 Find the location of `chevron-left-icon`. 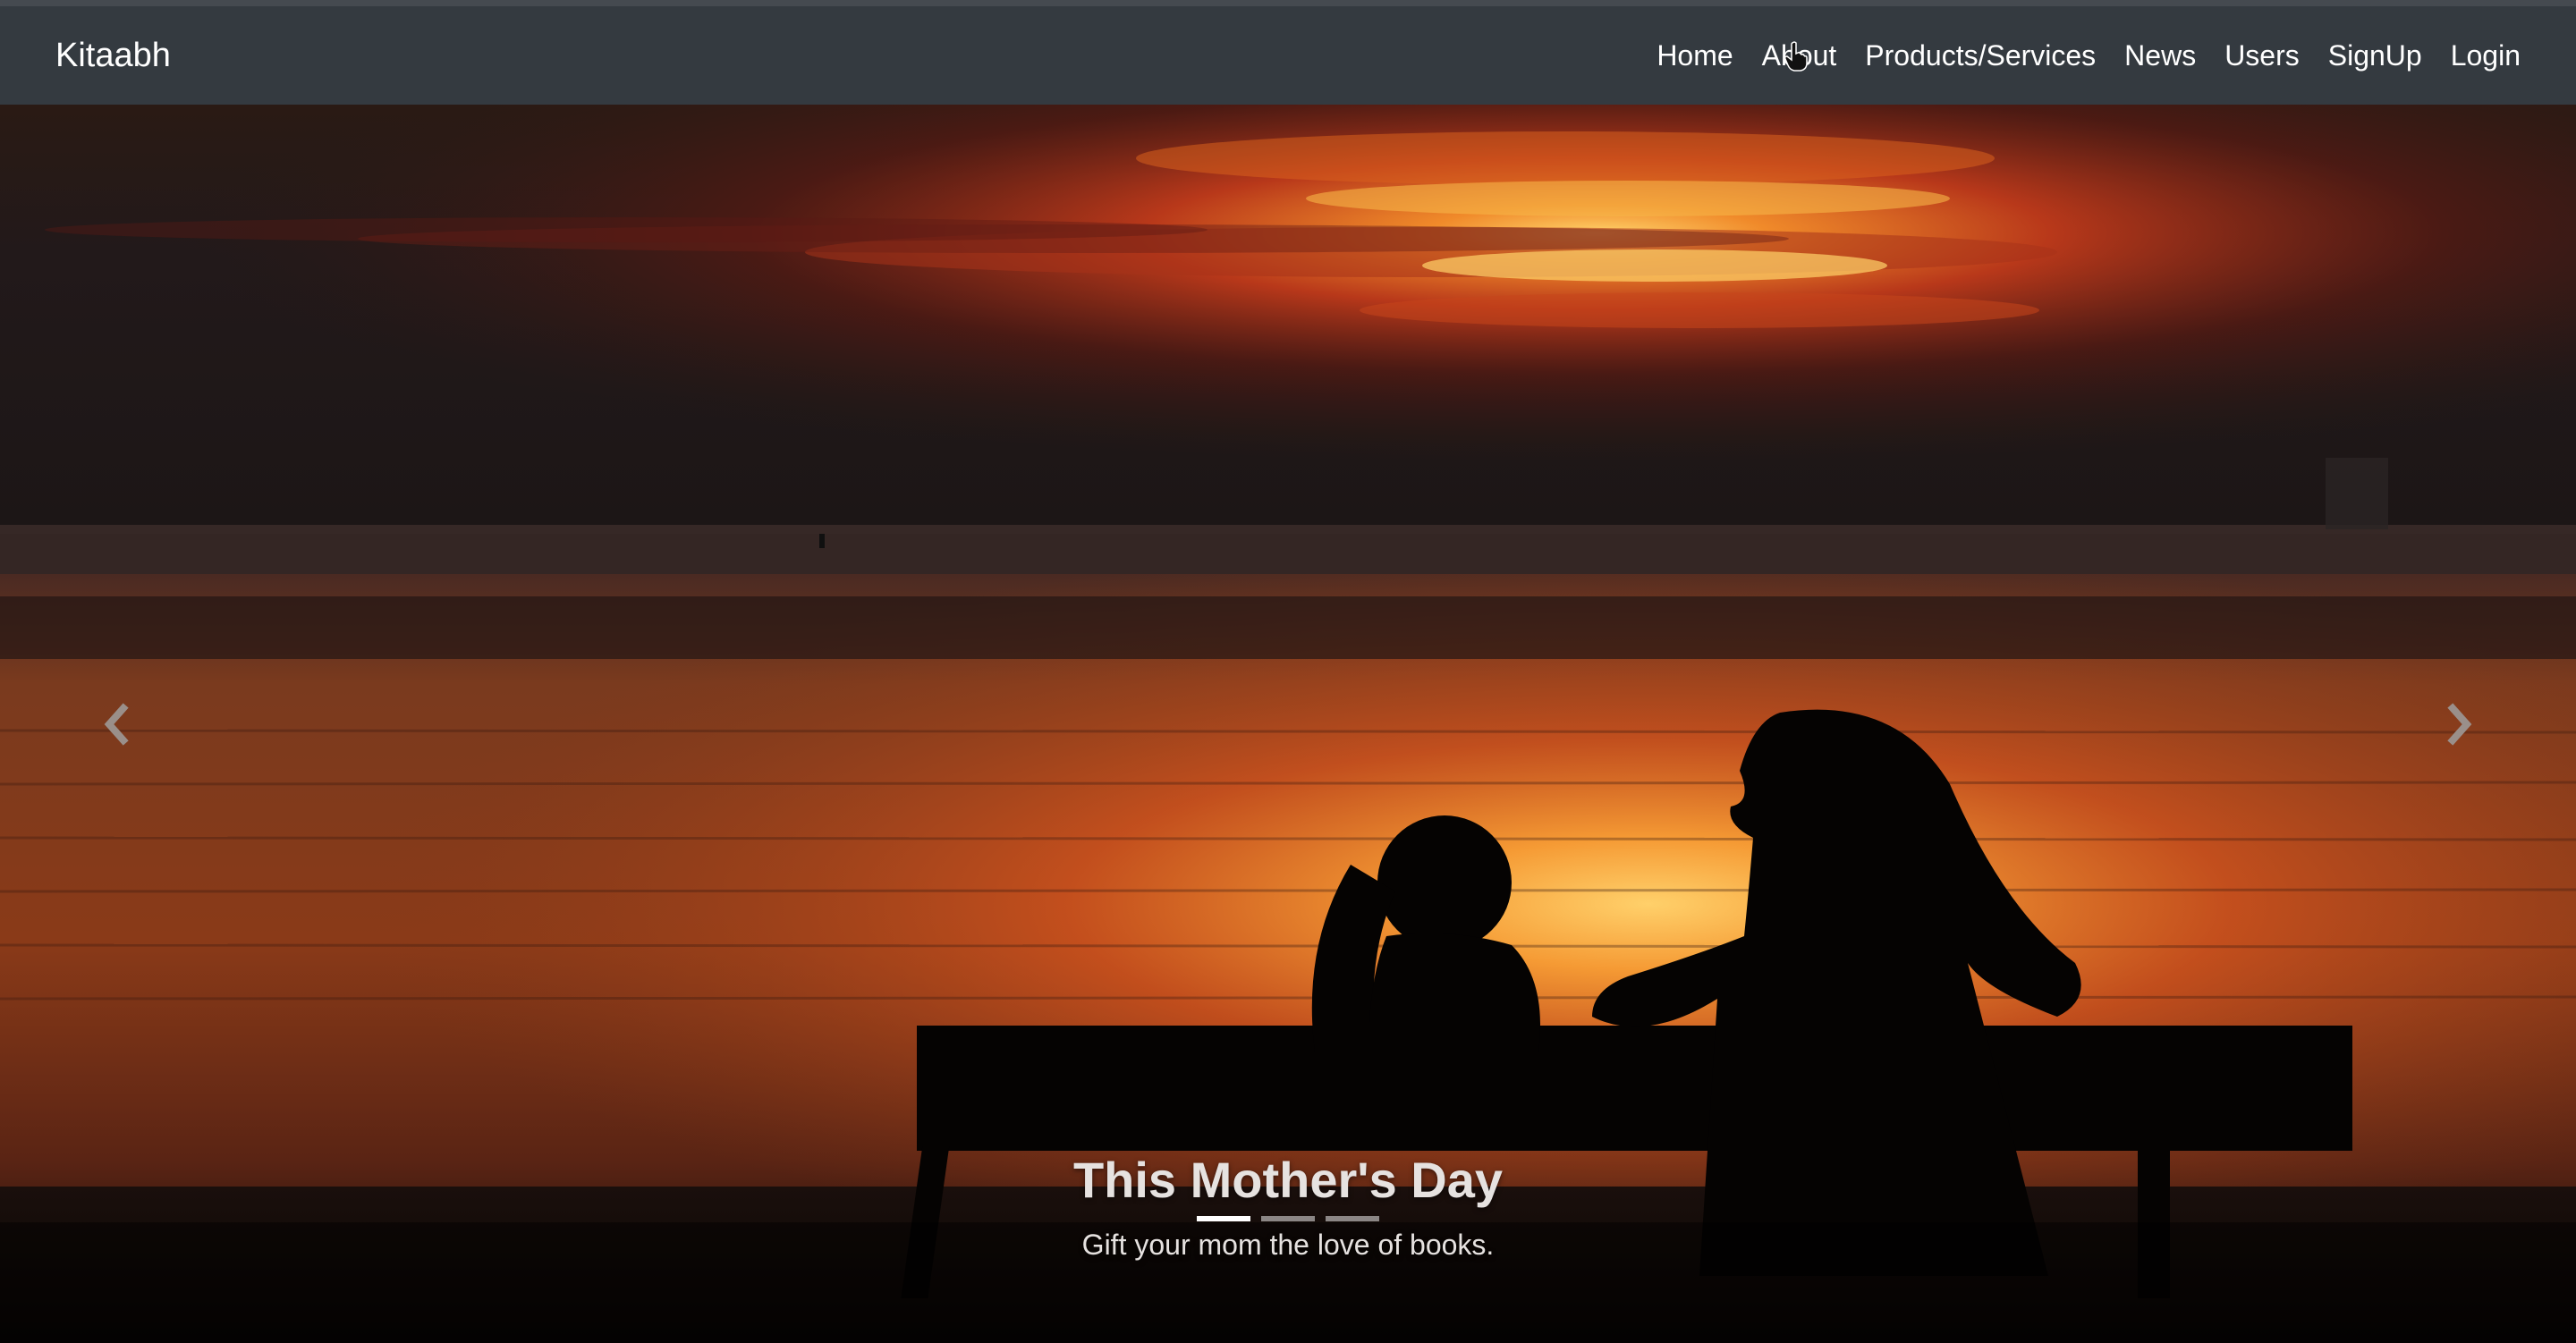

chevron-left-icon is located at coordinates (116, 724).